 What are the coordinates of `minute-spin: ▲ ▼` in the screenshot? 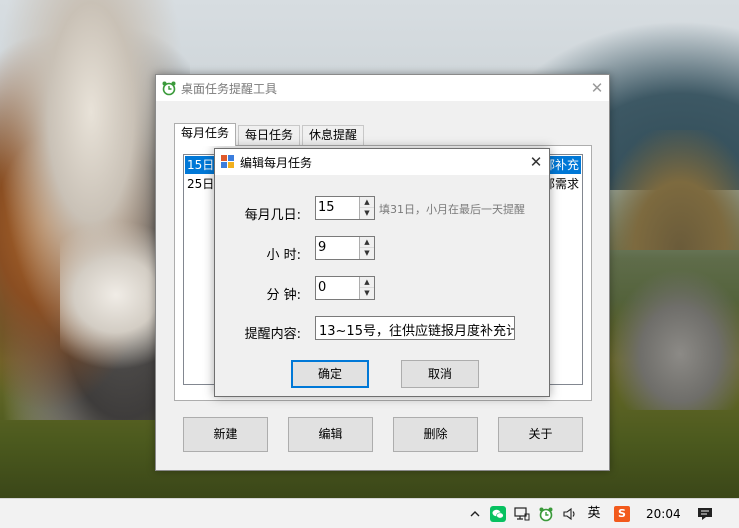 It's located at (366, 288).